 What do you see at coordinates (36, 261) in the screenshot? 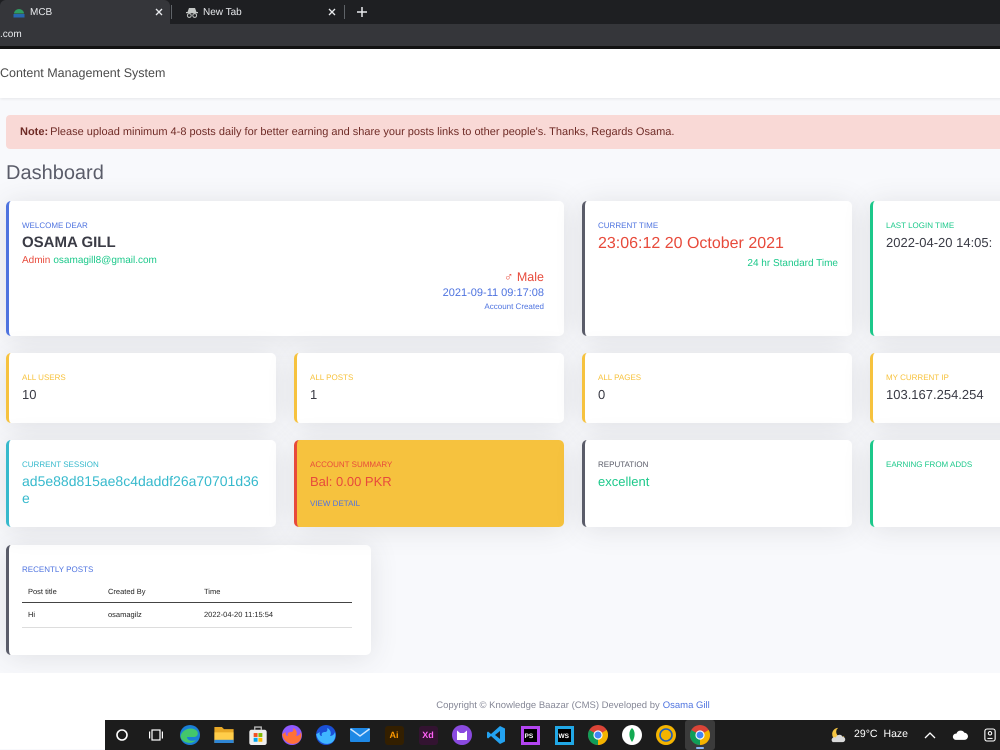
I see `role-text: Admin` at bounding box center [36, 261].